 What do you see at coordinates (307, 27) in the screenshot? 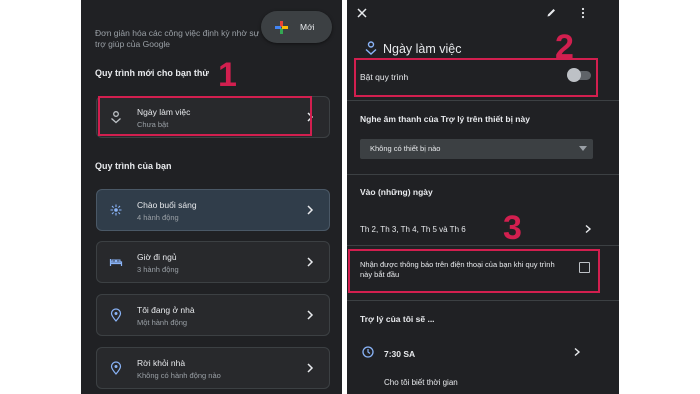
I see `new-routine-label: Mới` at bounding box center [307, 27].